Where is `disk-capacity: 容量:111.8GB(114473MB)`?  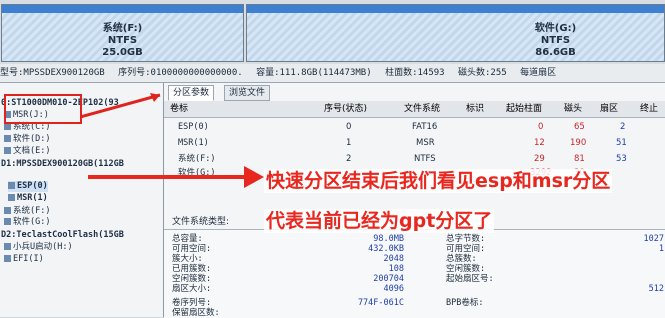 disk-capacity: 容量:111.8GB(114473MB) is located at coordinates (314, 73).